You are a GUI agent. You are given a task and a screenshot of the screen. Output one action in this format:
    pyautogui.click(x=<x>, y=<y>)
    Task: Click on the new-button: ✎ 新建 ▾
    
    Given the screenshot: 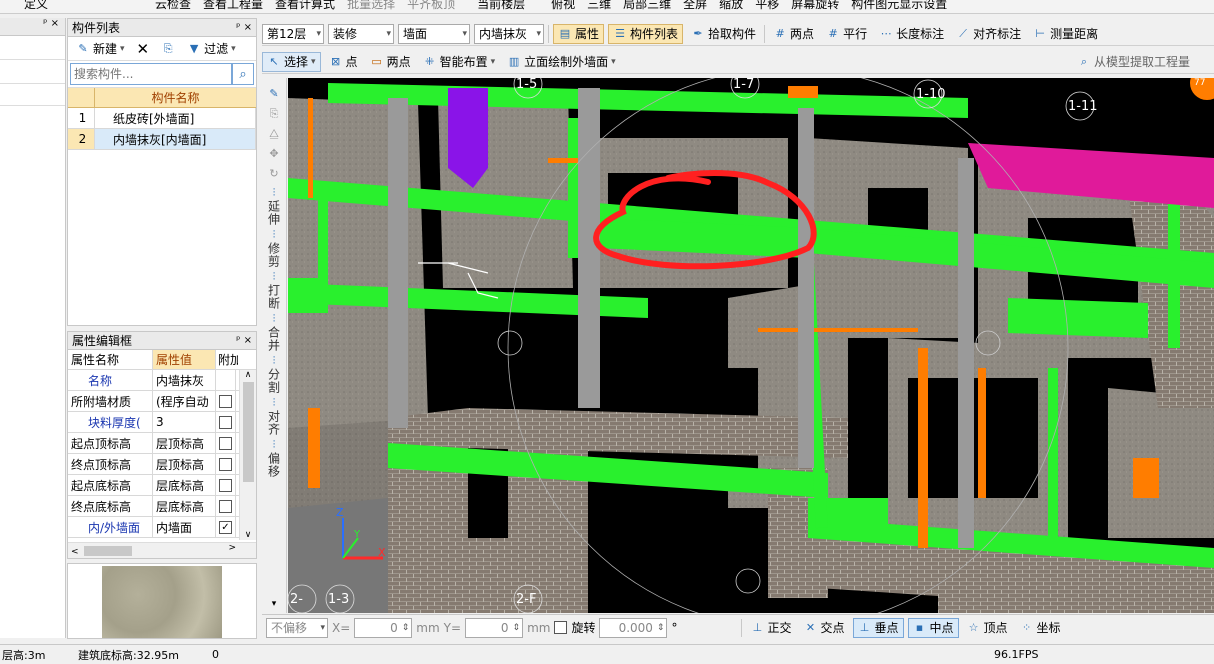 What is the action you would take?
    pyautogui.click(x=100, y=49)
    